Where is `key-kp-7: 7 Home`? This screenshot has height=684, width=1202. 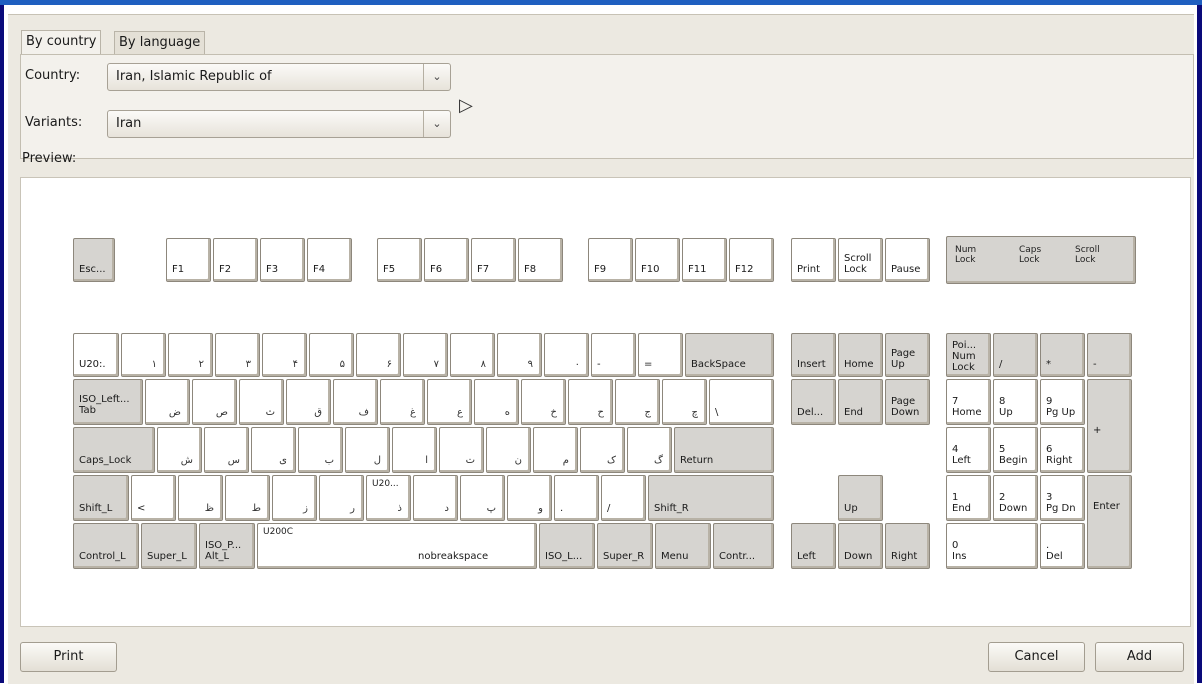
key-kp-7: 7 Home is located at coordinates (968, 402).